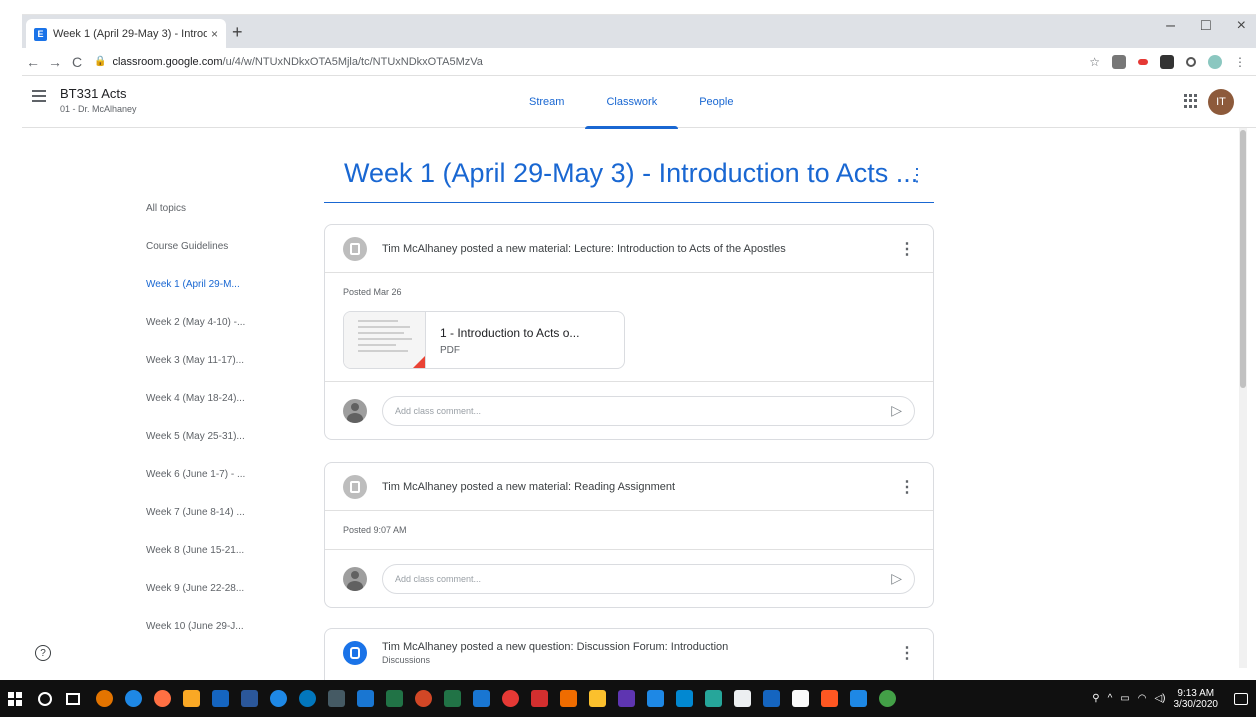  I want to click on profile-icon, so click(1215, 61).